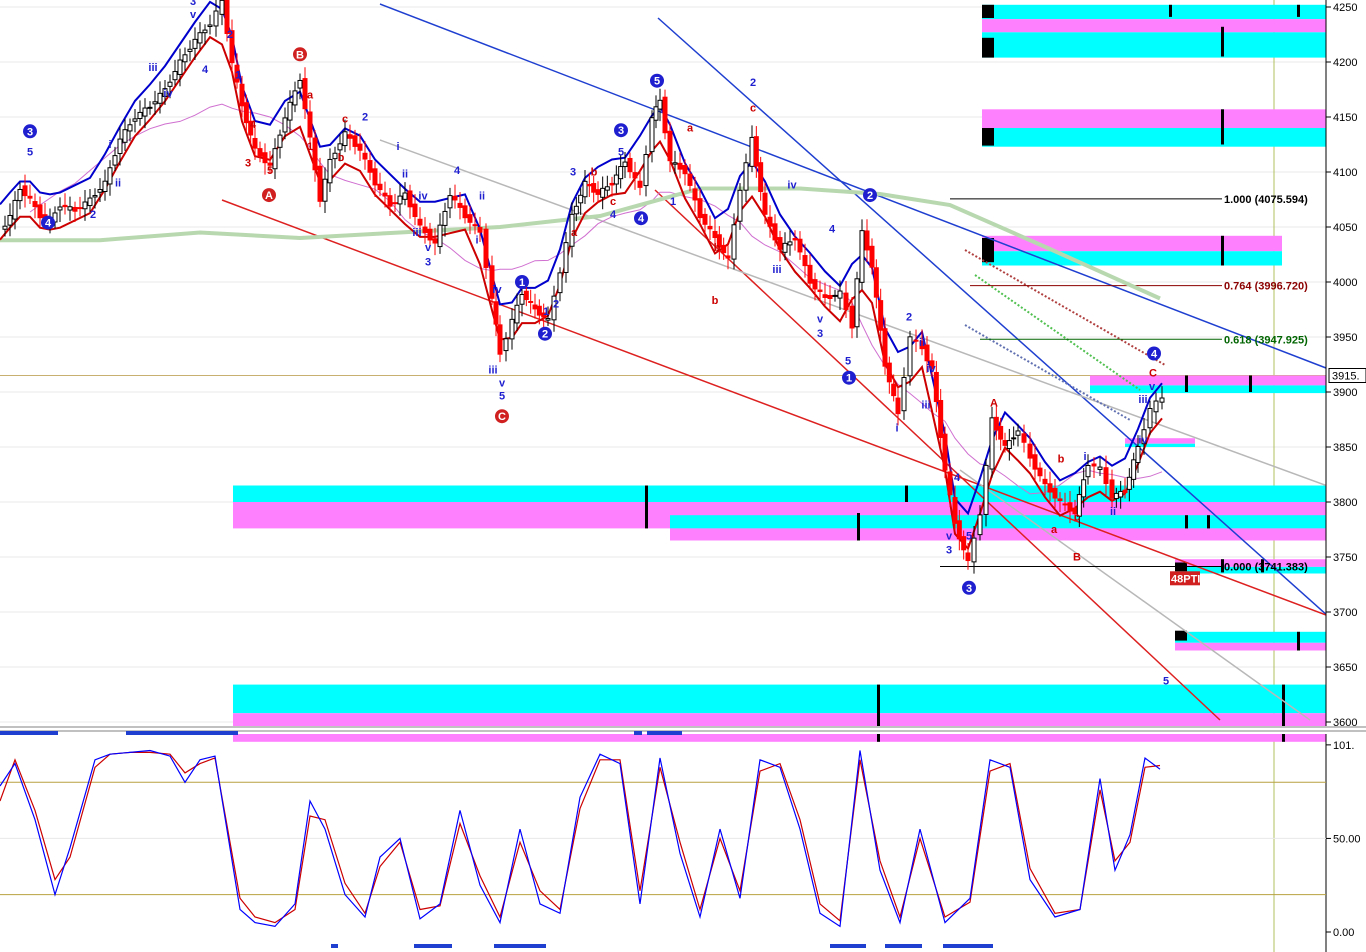  I want to click on fib-label: 0.000 (3741.383), so click(1266, 567).